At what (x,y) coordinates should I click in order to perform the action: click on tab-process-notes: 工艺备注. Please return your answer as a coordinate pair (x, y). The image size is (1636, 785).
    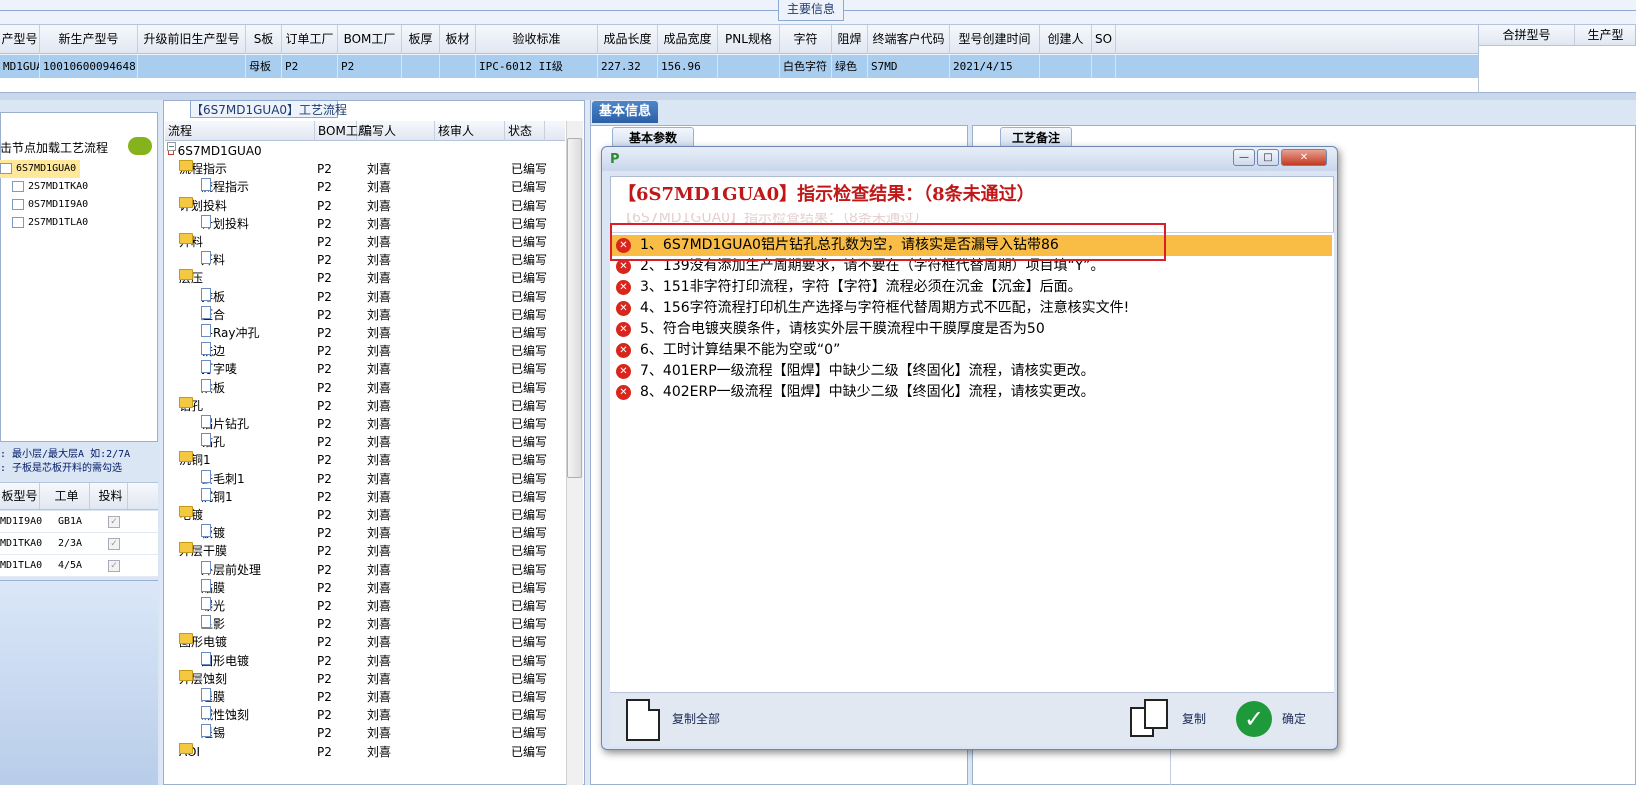
    Looking at the image, I should click on (1036, 137).